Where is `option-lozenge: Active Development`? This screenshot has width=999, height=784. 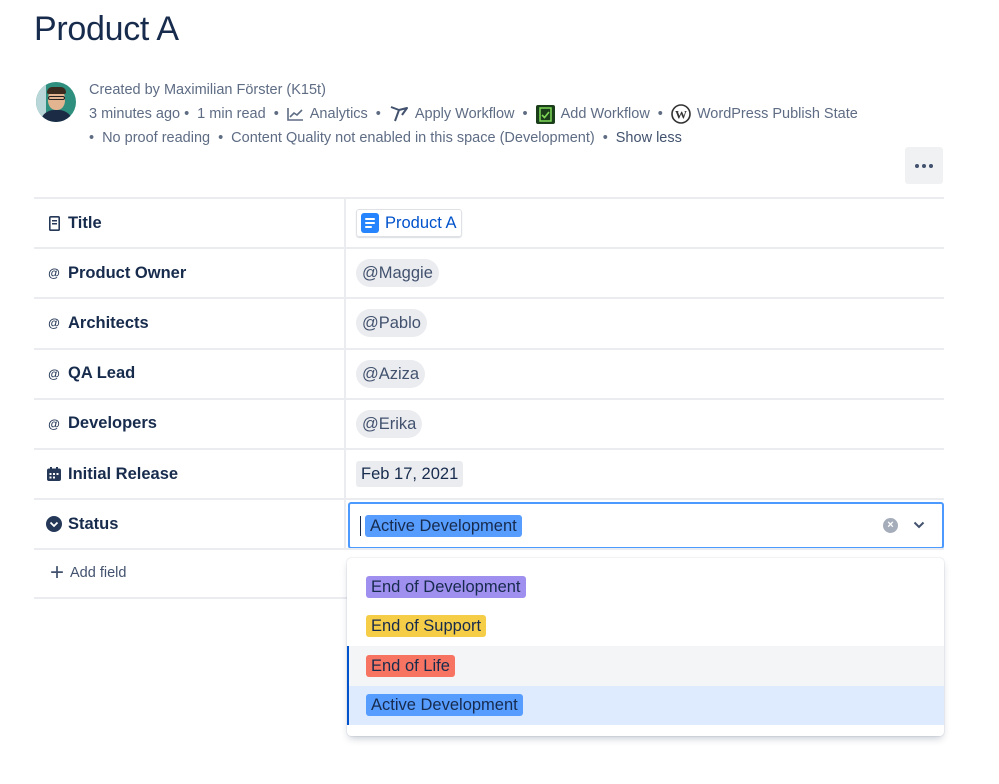
option-lozenge: Active Development is located at coordinates (444, 705).